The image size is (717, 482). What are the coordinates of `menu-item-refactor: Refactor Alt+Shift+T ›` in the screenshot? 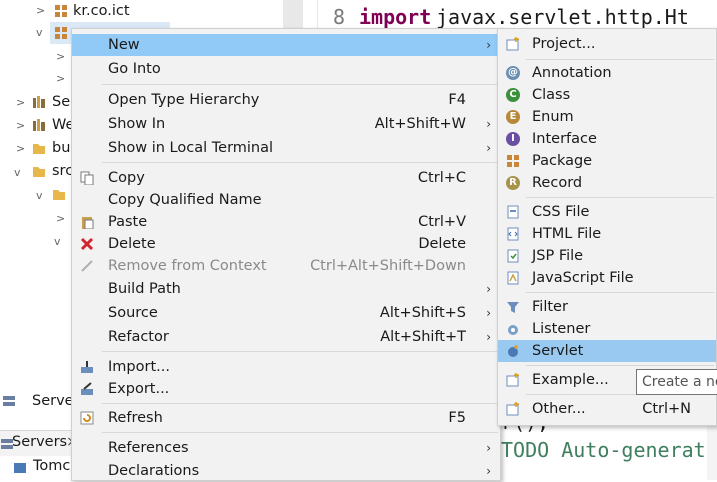 It's located at (286, 337).